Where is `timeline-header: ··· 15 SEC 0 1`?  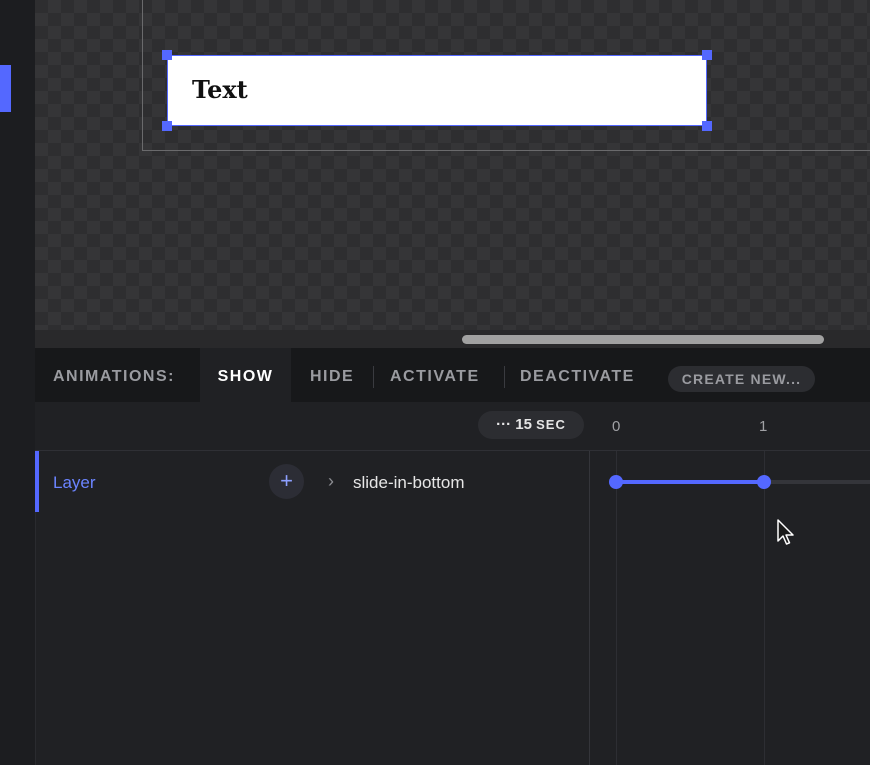 timeline-header: ··· 15 SEC 0 1 is located at coordinates (452, 426).